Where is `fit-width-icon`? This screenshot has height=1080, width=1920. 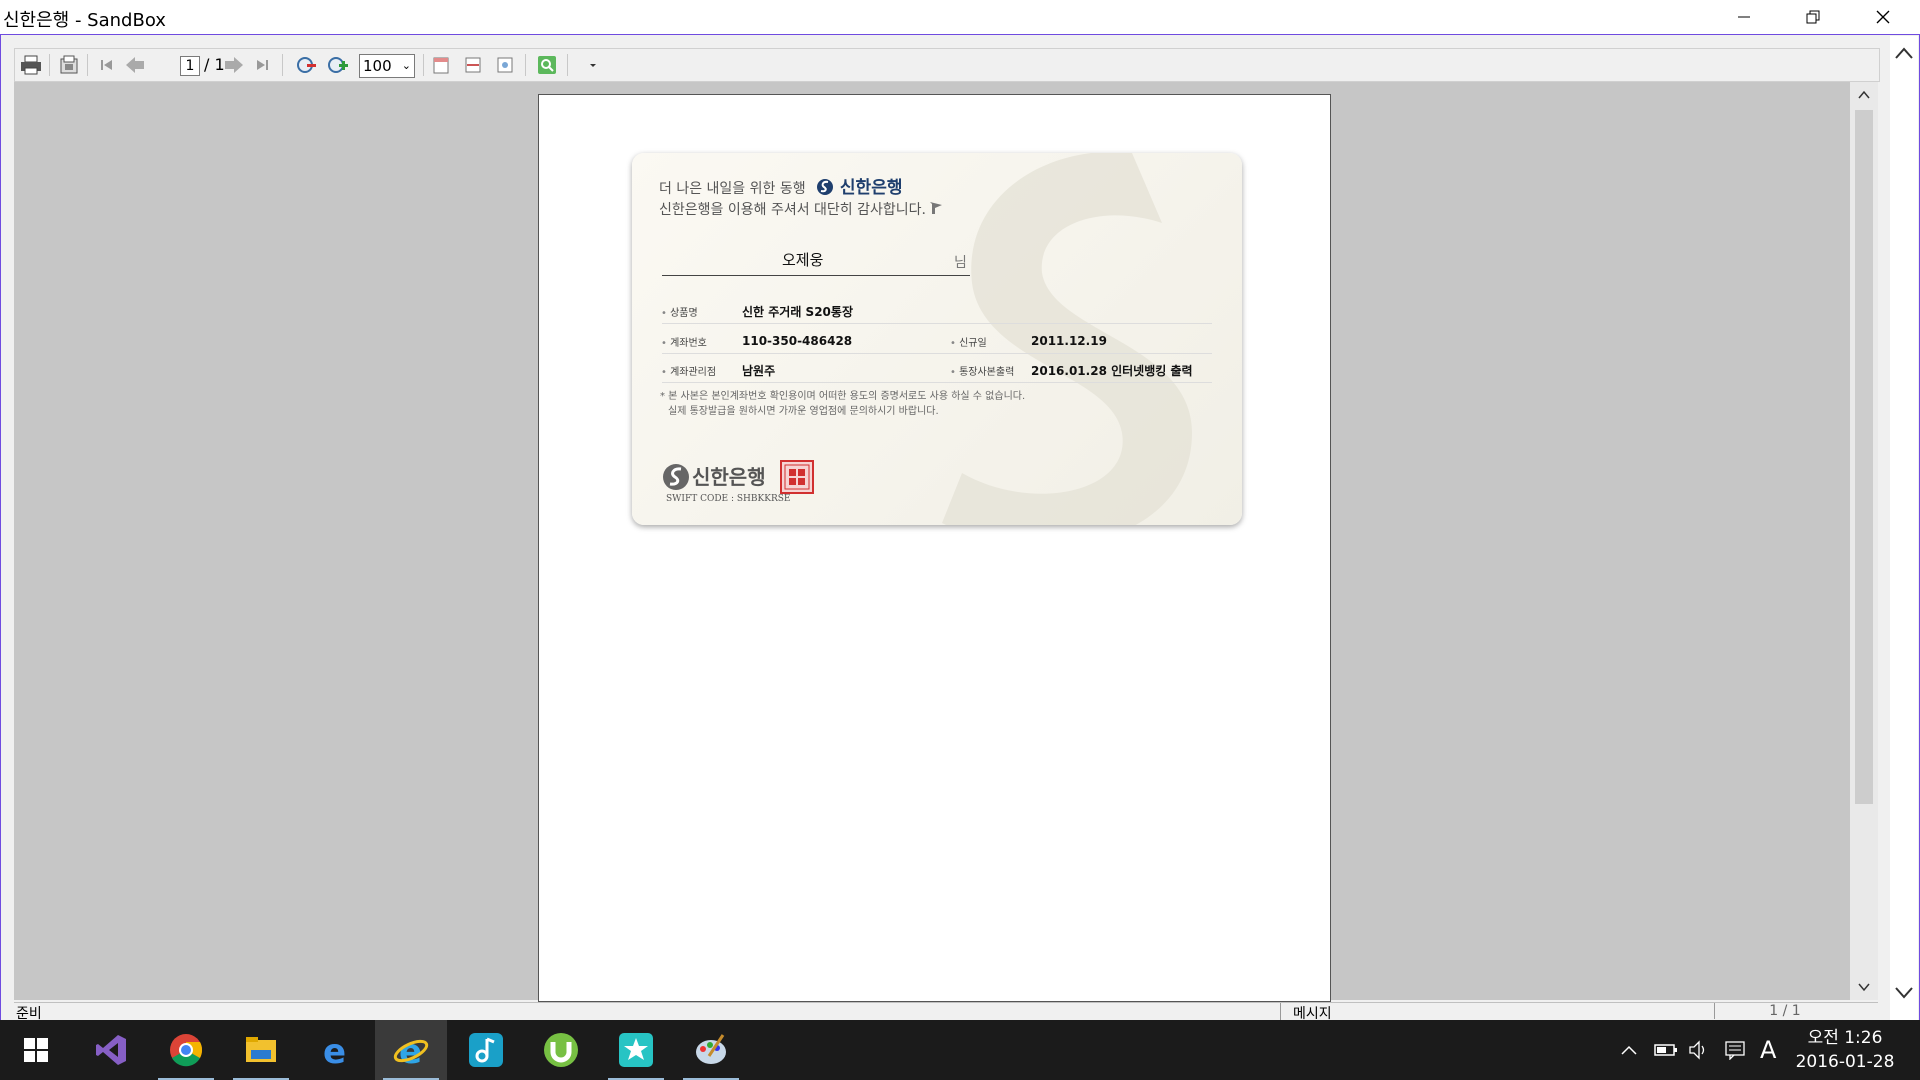 fit-width-icon is located at coordinates (473, 65).